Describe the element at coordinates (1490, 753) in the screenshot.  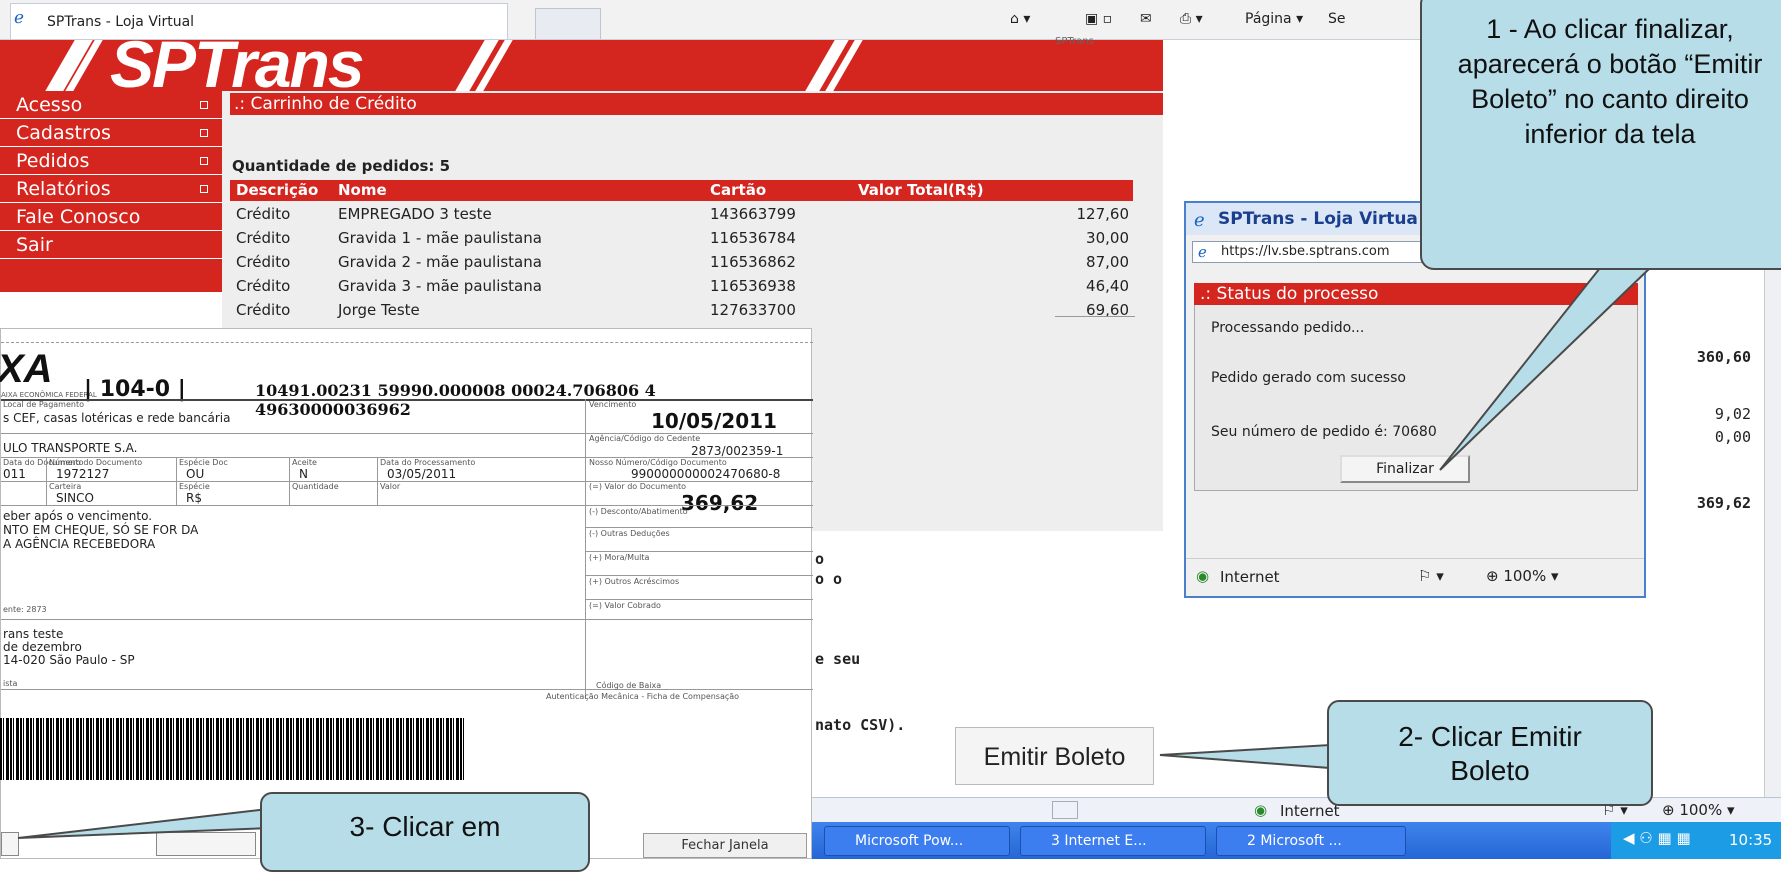
I see `callout-2: 2- Clicar Emitir Boleto` at that location.